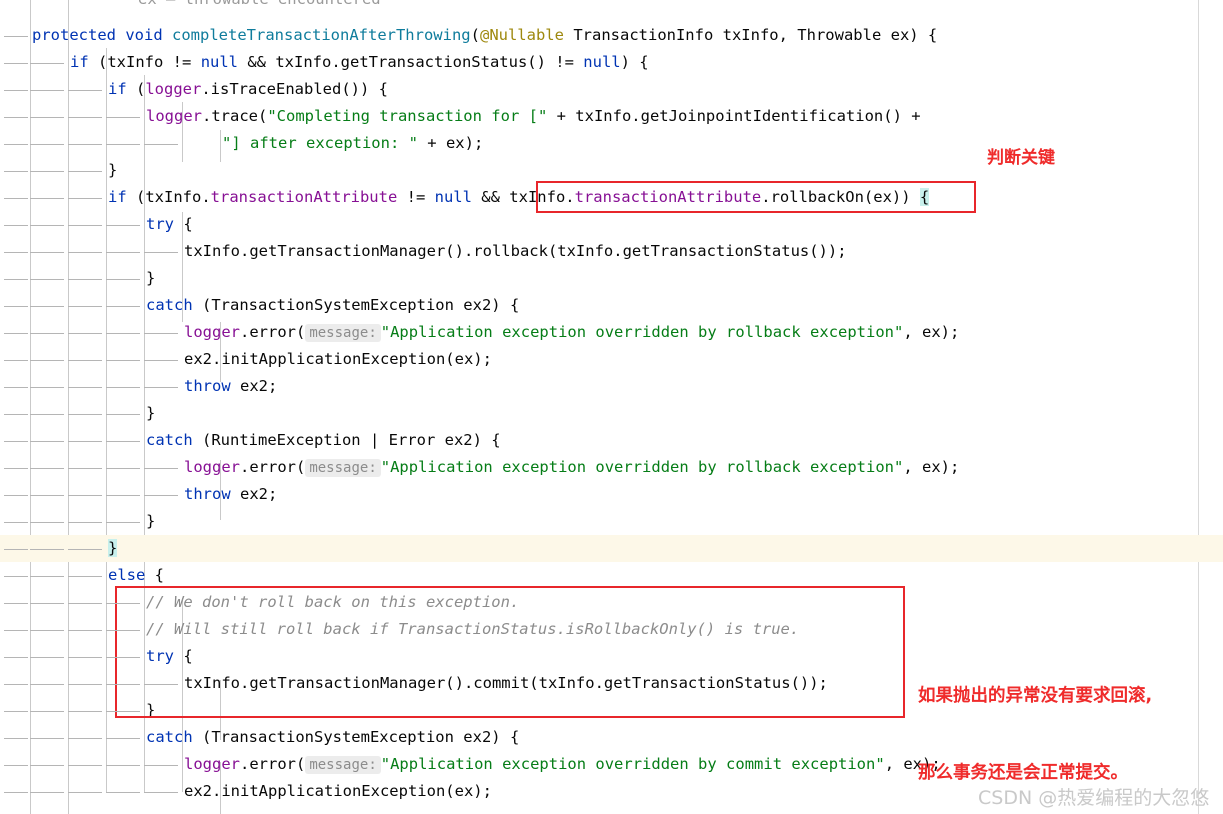  Describe the element at coordinates (840, 197) in the screenshot. I see `code-token-plain: .rollbackOn(ex))` at that location.